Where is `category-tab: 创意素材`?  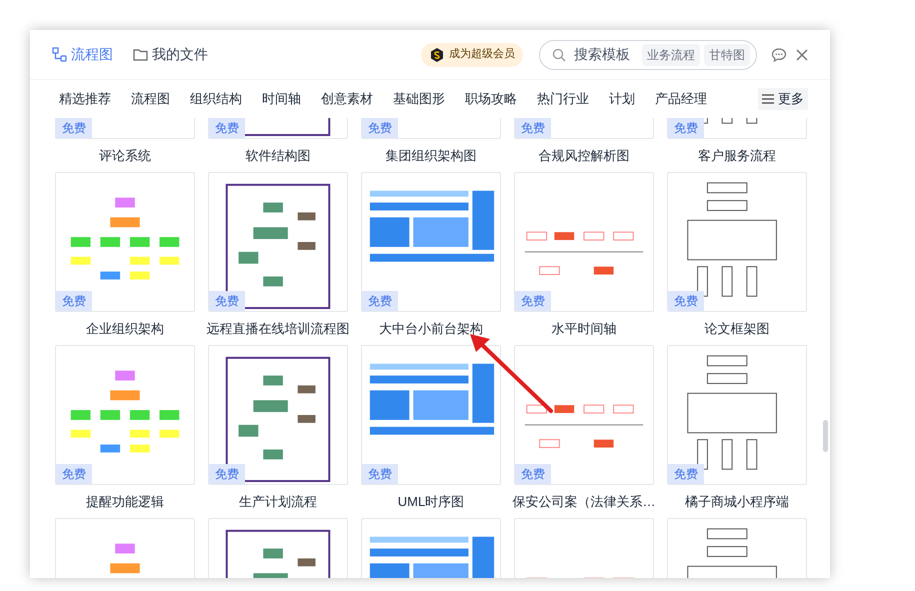
category-tab: 创意素材 is located at coordinates (347, 99).